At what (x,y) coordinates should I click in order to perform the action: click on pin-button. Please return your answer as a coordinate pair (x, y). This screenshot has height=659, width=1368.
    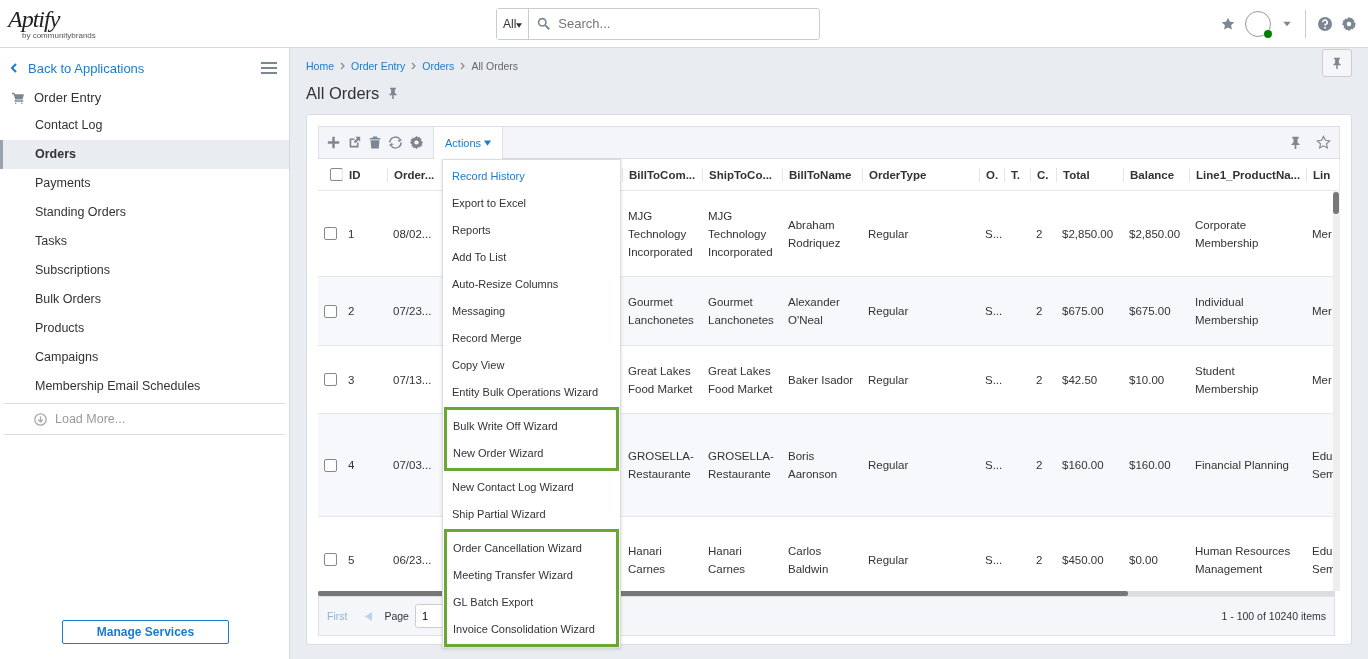
    Looking at the image, I should click on (1337, 63).